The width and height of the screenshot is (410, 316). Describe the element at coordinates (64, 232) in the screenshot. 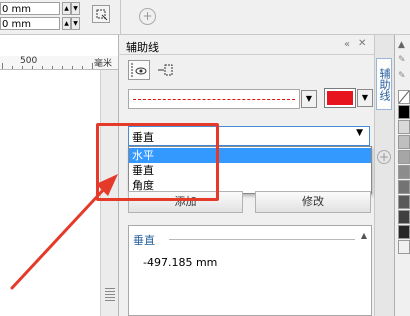

I see `annotation-arrow` at that location.